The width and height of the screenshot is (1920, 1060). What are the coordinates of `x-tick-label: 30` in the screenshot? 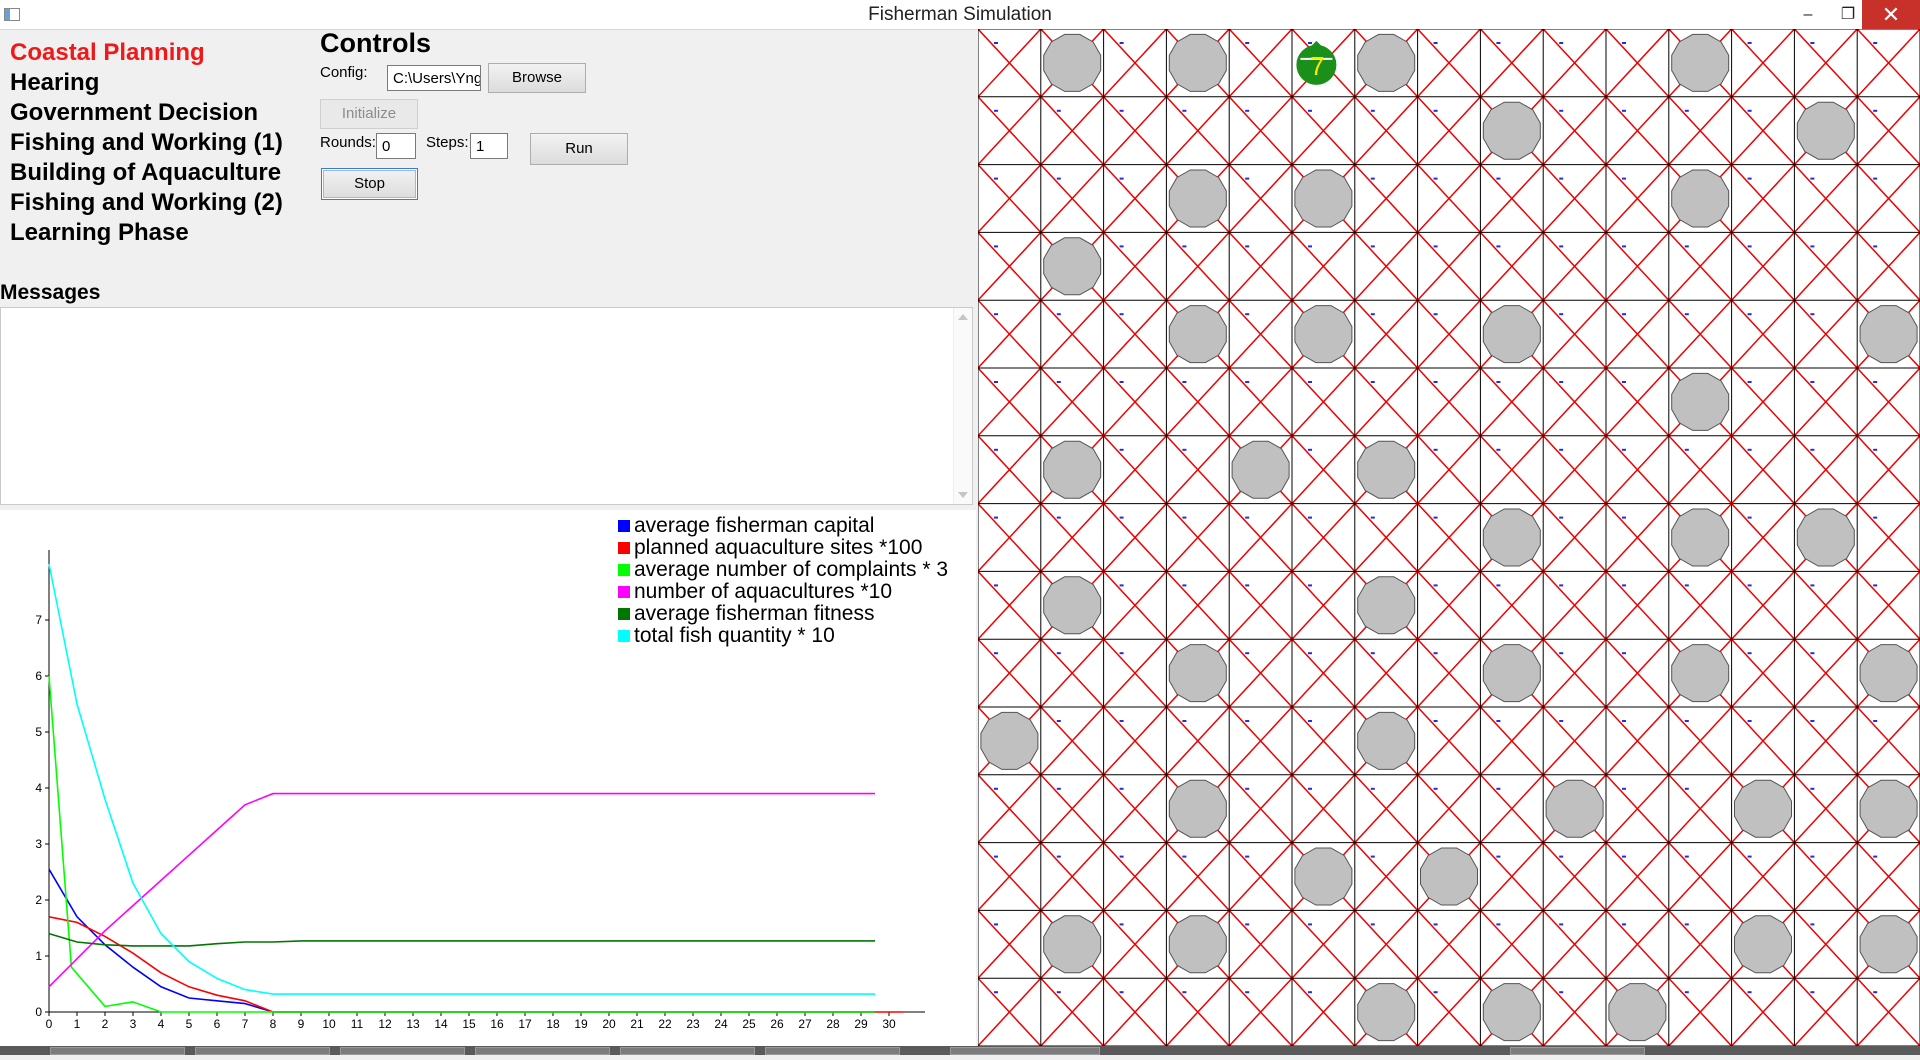 It's located at (889, 1024).